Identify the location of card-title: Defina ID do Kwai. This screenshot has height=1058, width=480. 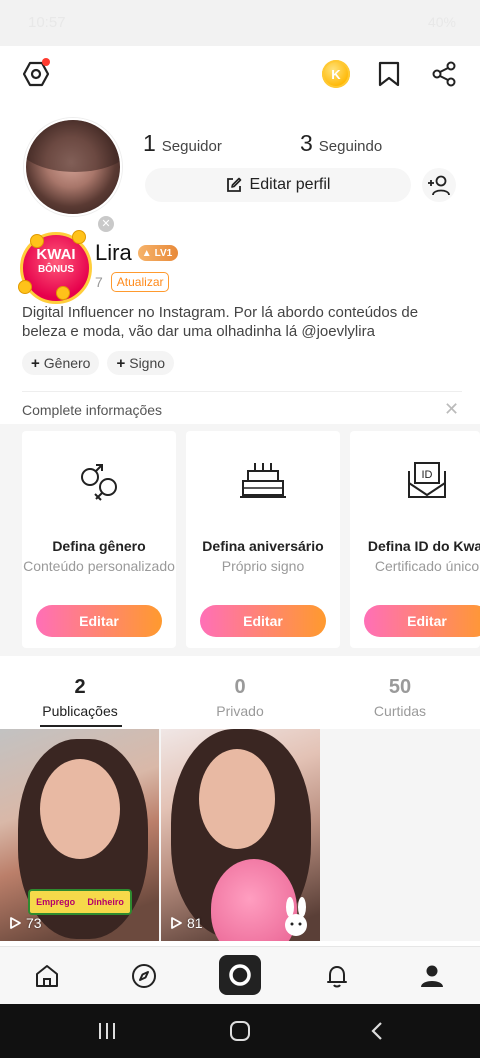
(423, 546).